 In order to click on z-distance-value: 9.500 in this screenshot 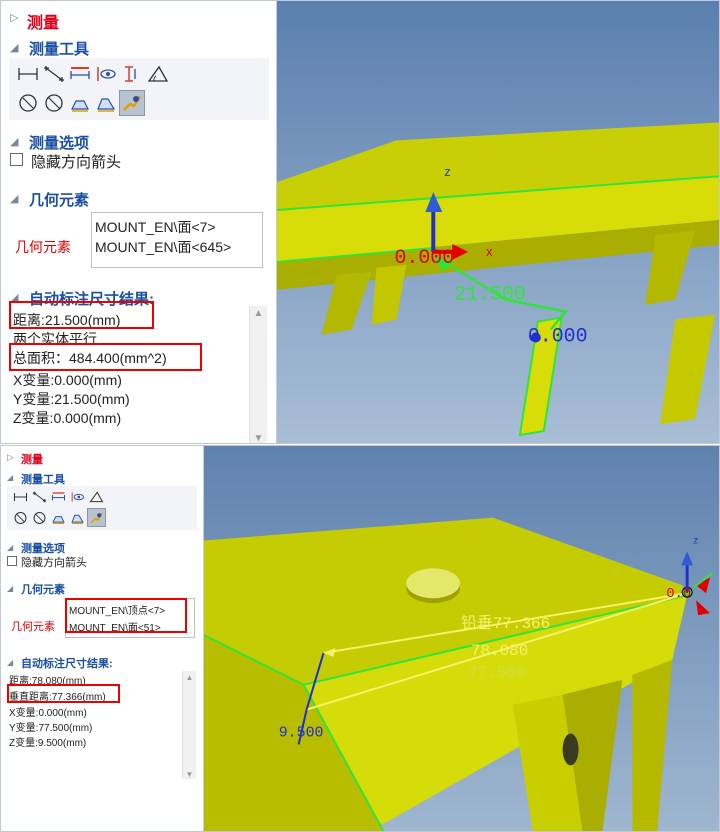, I will do `click(301, 733)`.